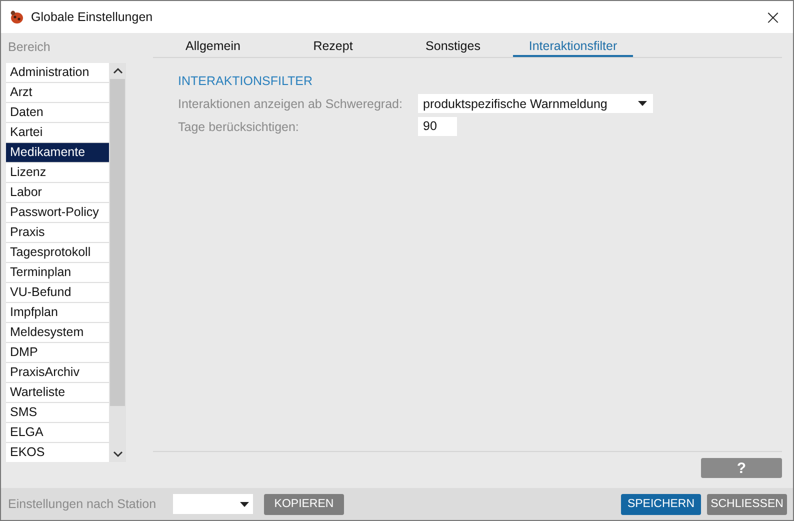  What do you see at coordinates (661, 504) in the screenshot?
I see `save-button: SPEICHERN` at bounding box center [661, 504].